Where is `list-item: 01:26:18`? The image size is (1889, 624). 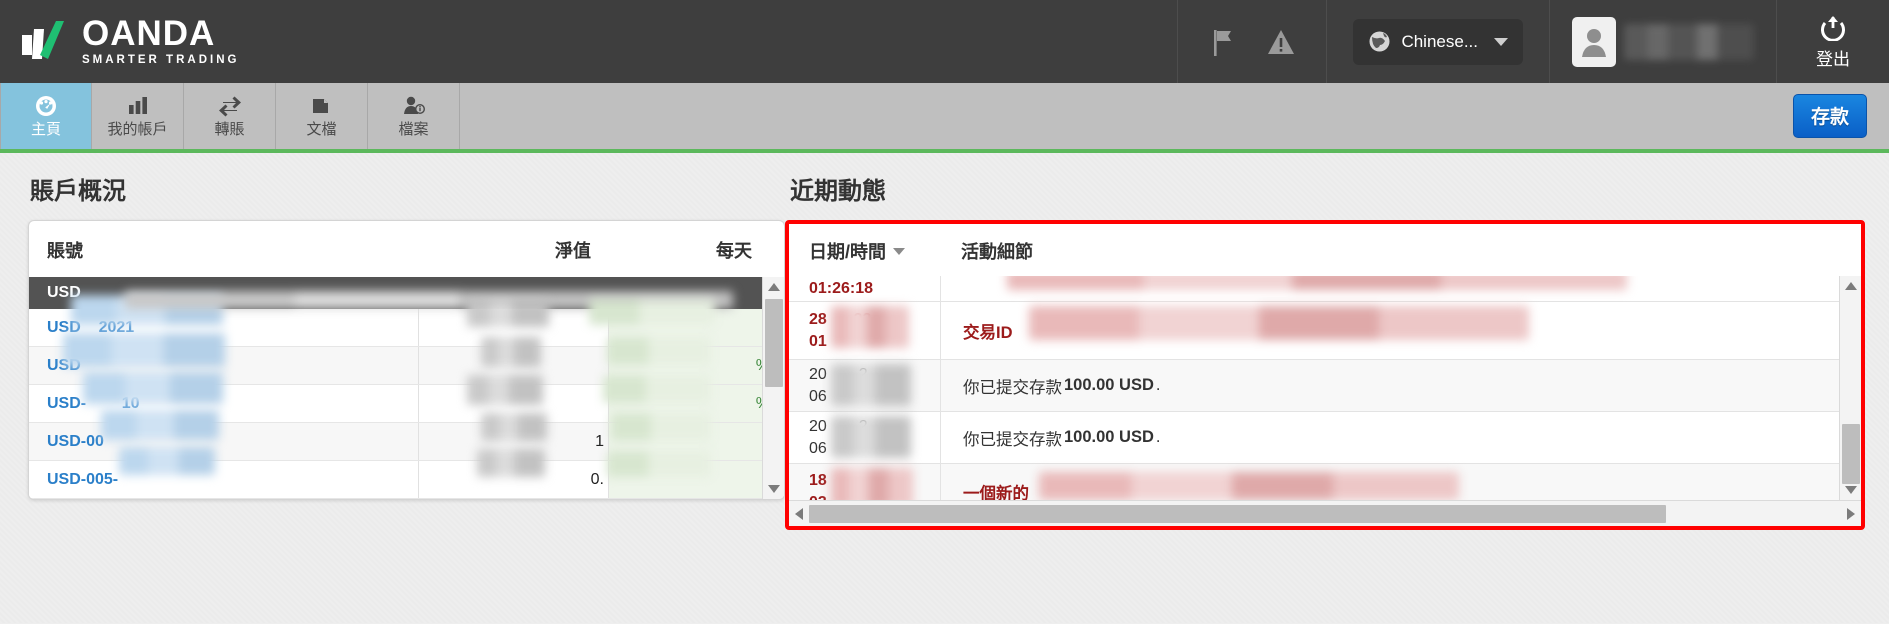 list-item: 01:26:18 is located at coordinates (1325, 289).